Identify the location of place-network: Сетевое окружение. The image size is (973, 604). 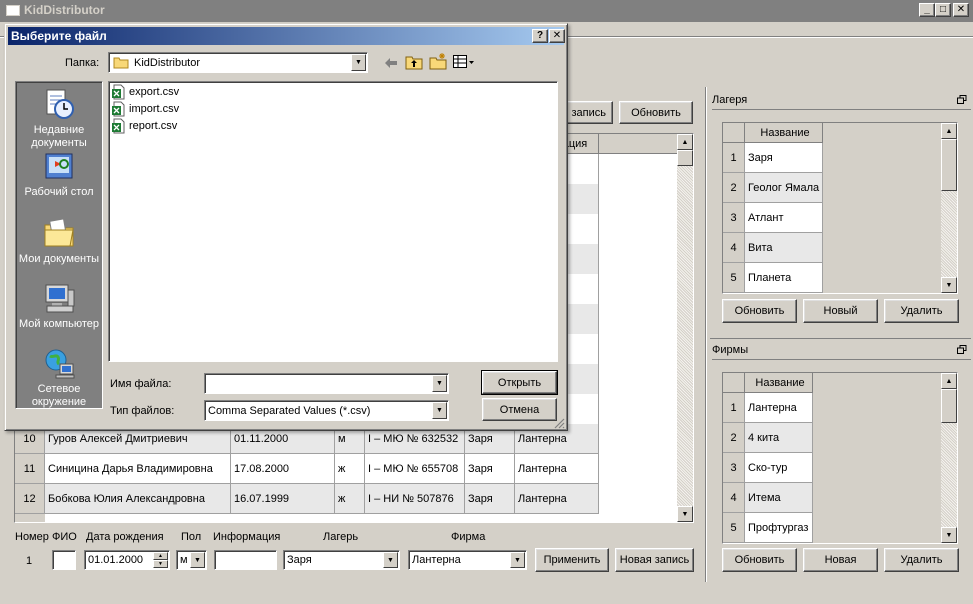
(59, 378).